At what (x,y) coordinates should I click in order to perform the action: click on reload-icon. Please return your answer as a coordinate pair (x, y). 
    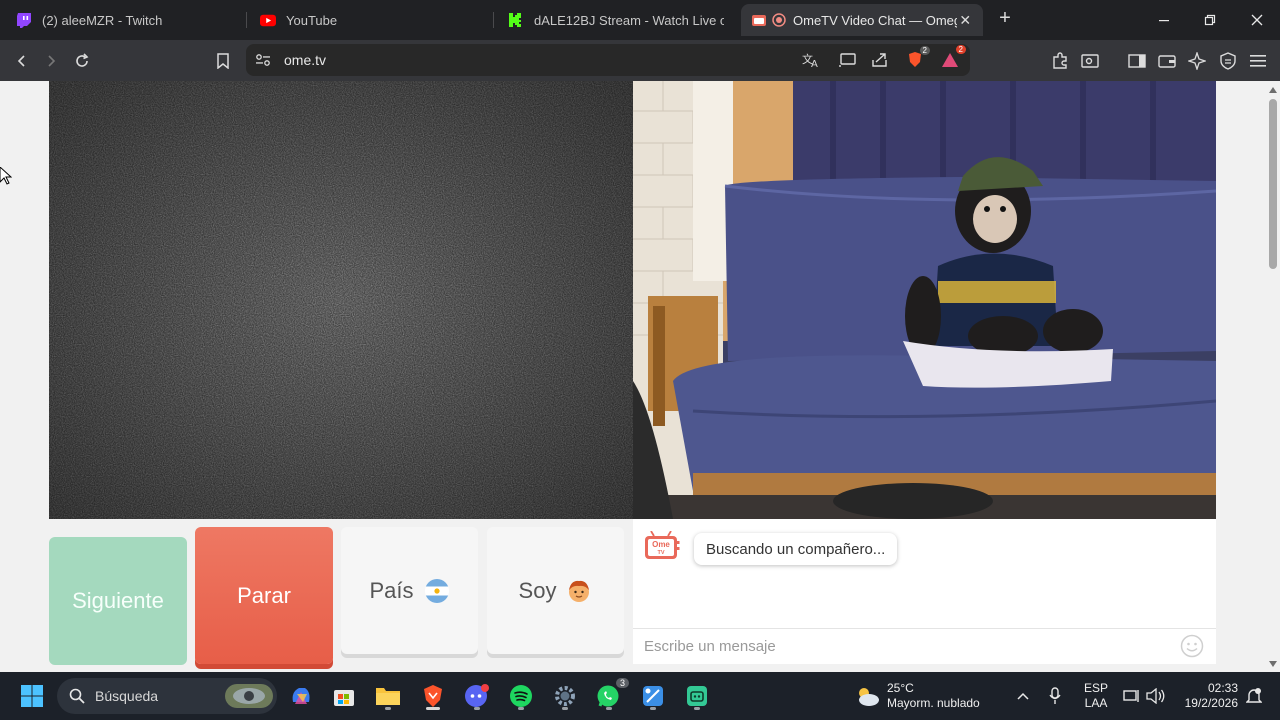
    Looking at the image, I should click on (82, 61).